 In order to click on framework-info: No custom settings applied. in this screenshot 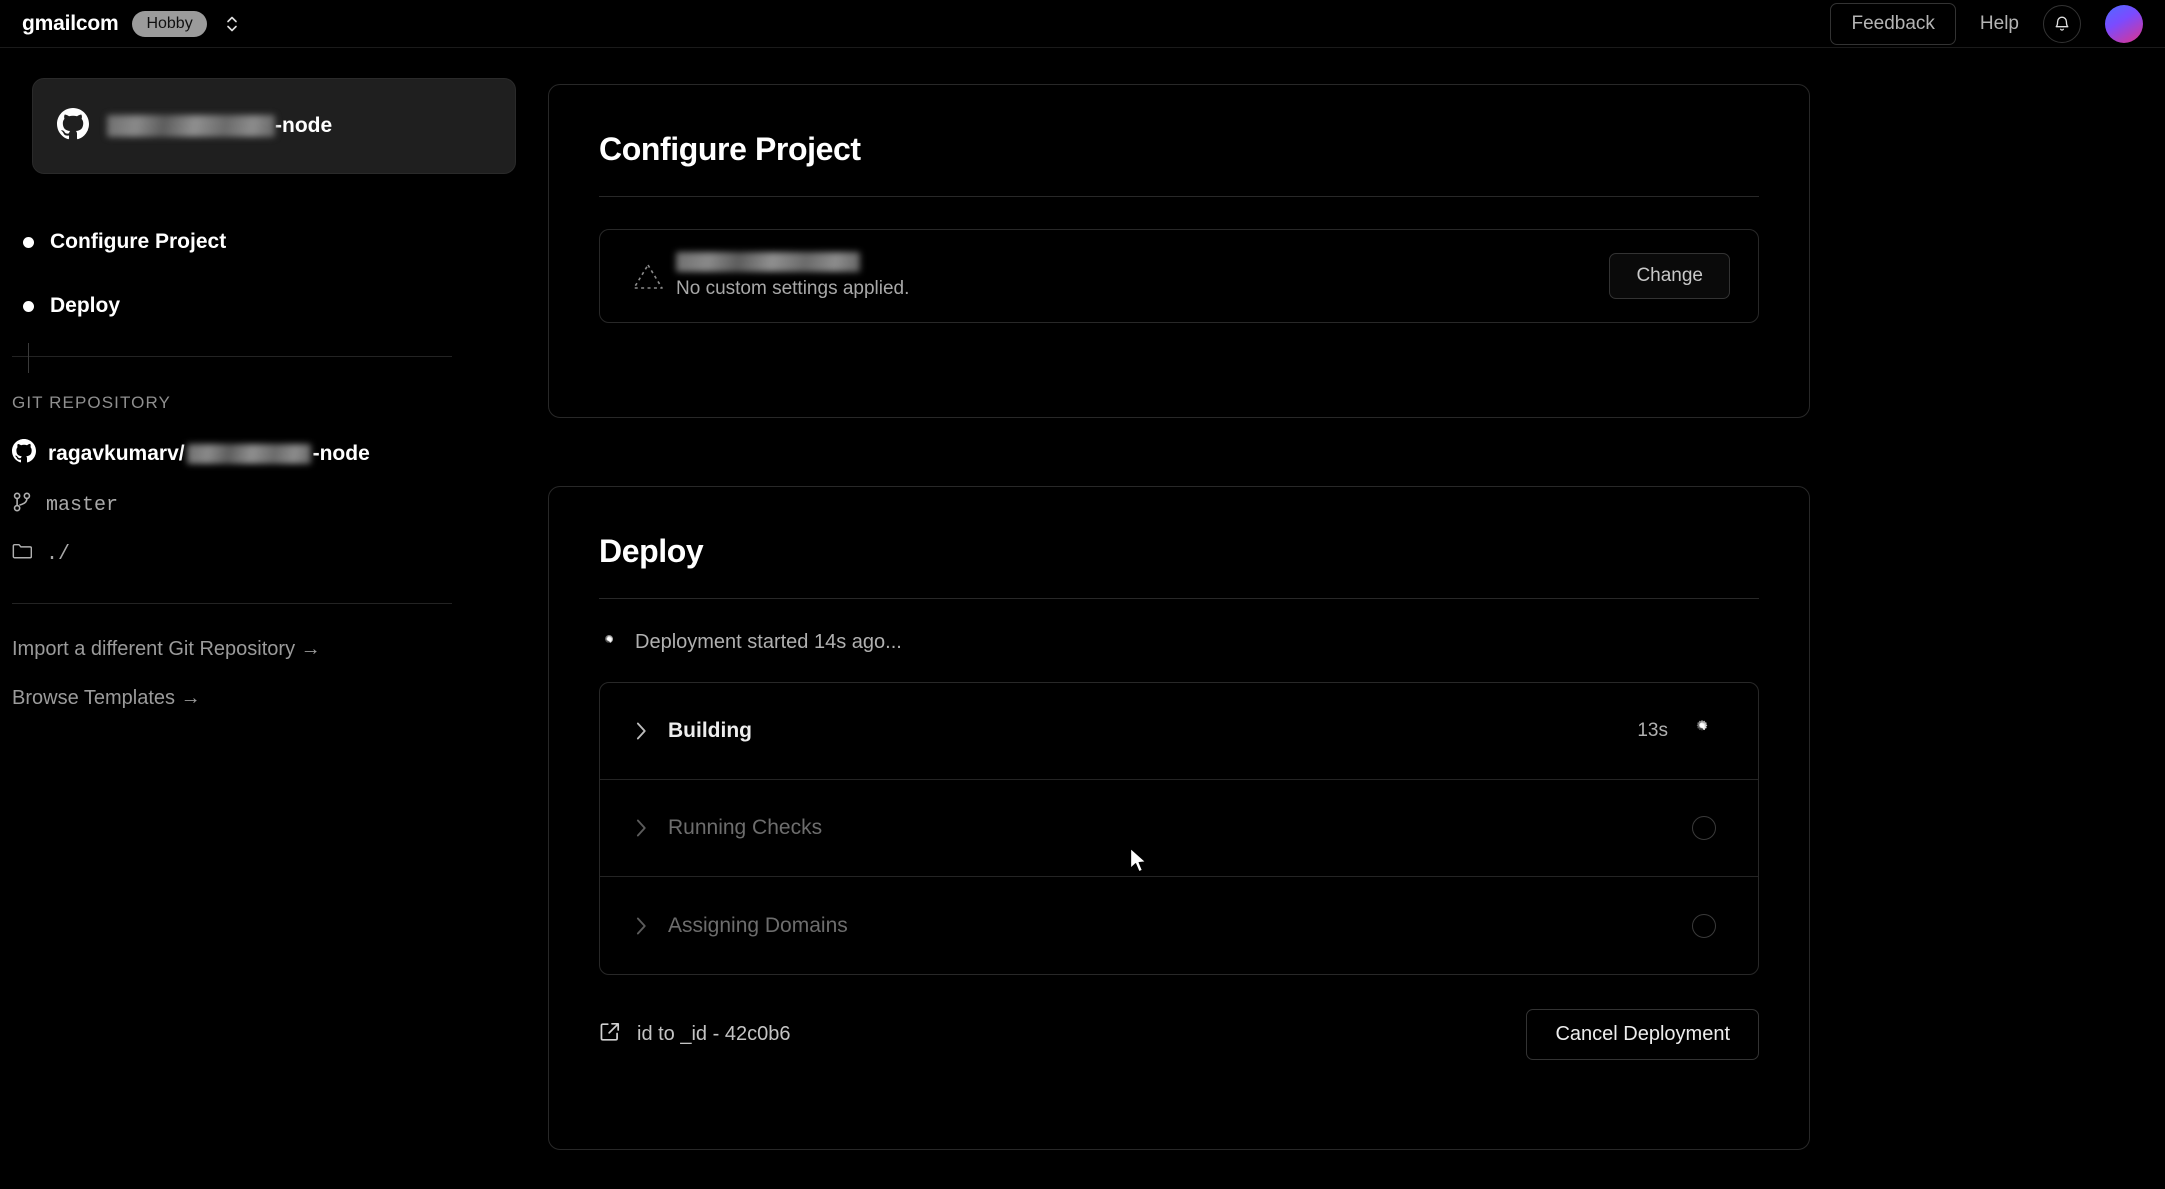, I will do `click(792, 276)`.